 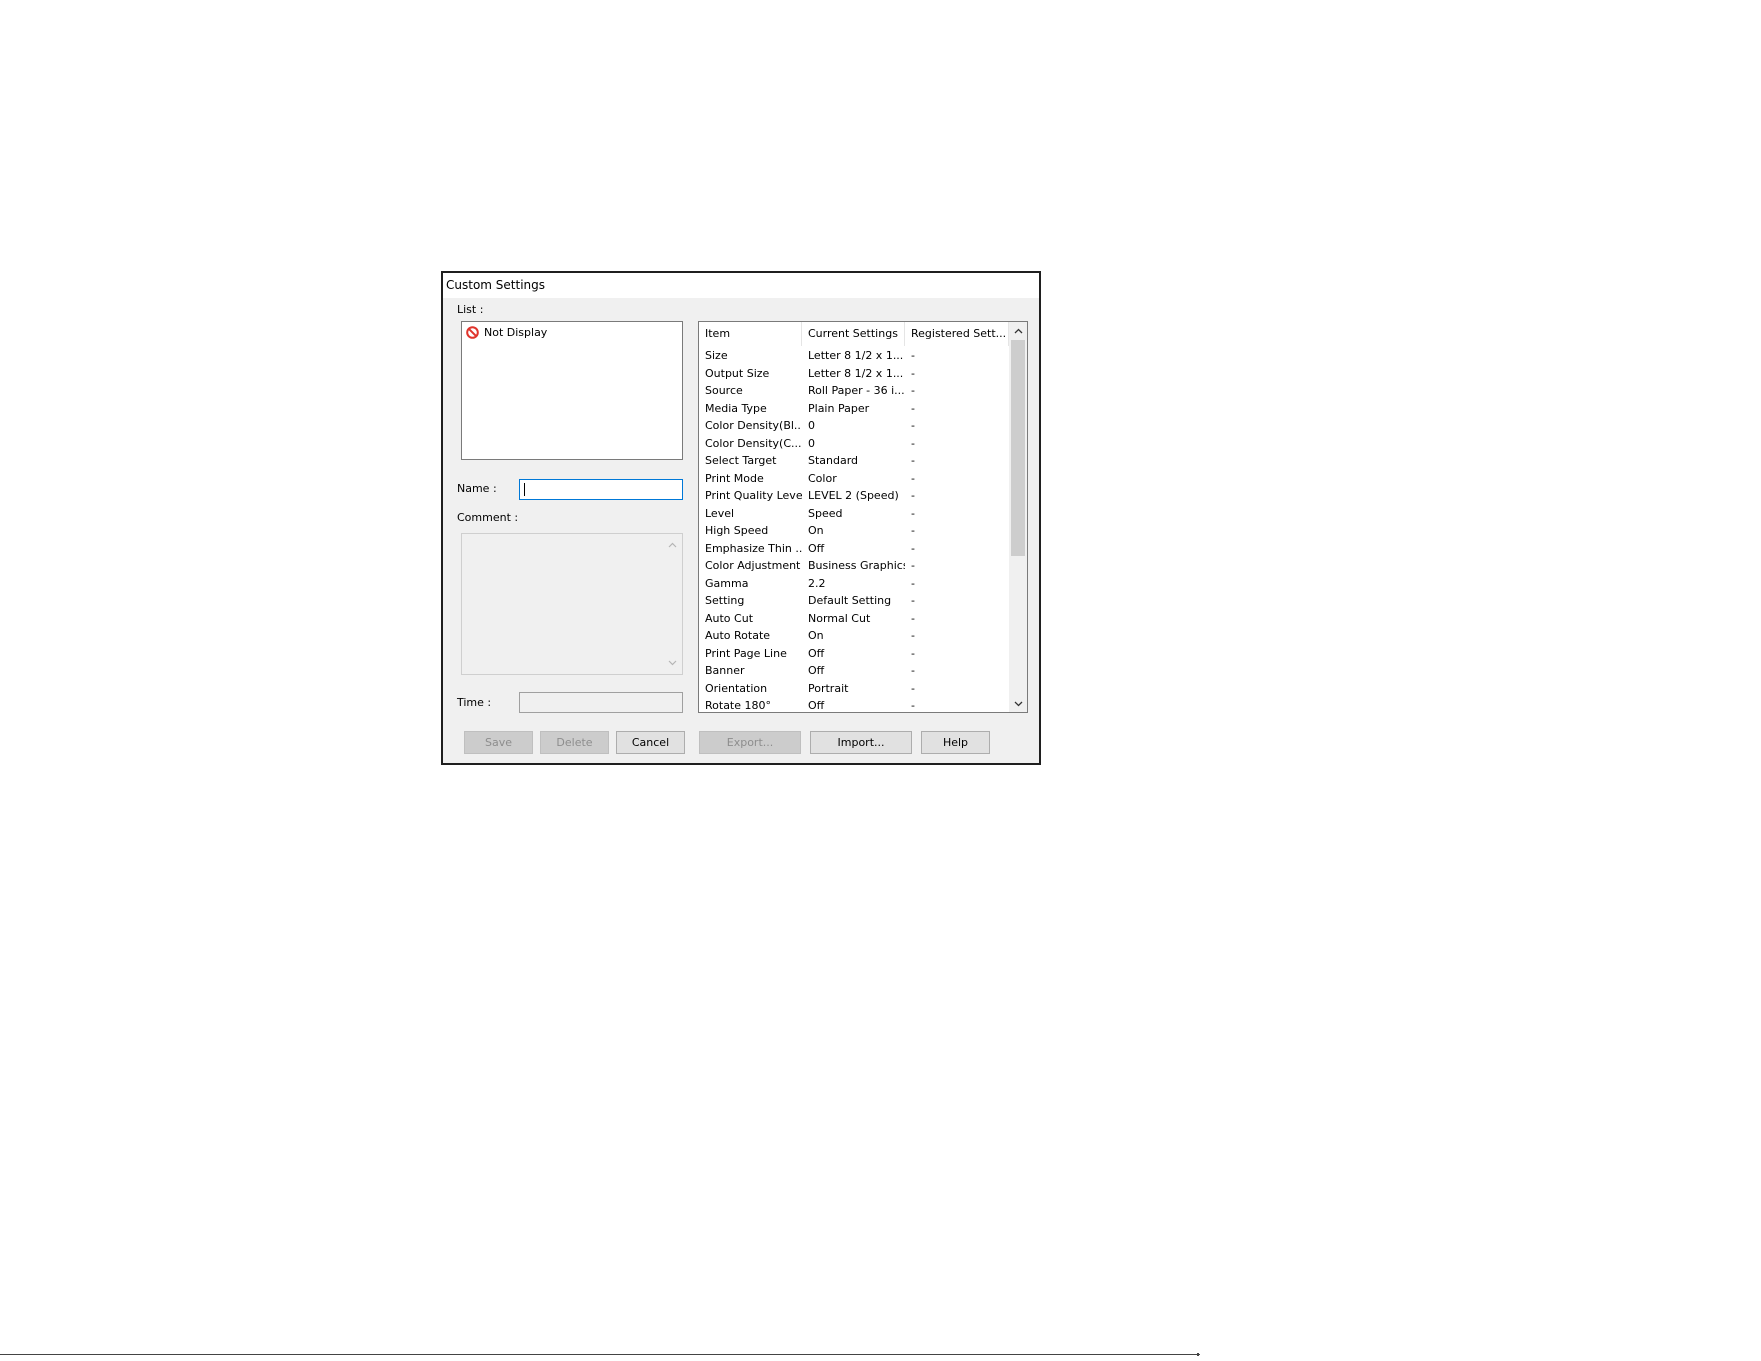 I want to click on table-row: Auto Cut Normal Cut -, so click(x=854, y=619).